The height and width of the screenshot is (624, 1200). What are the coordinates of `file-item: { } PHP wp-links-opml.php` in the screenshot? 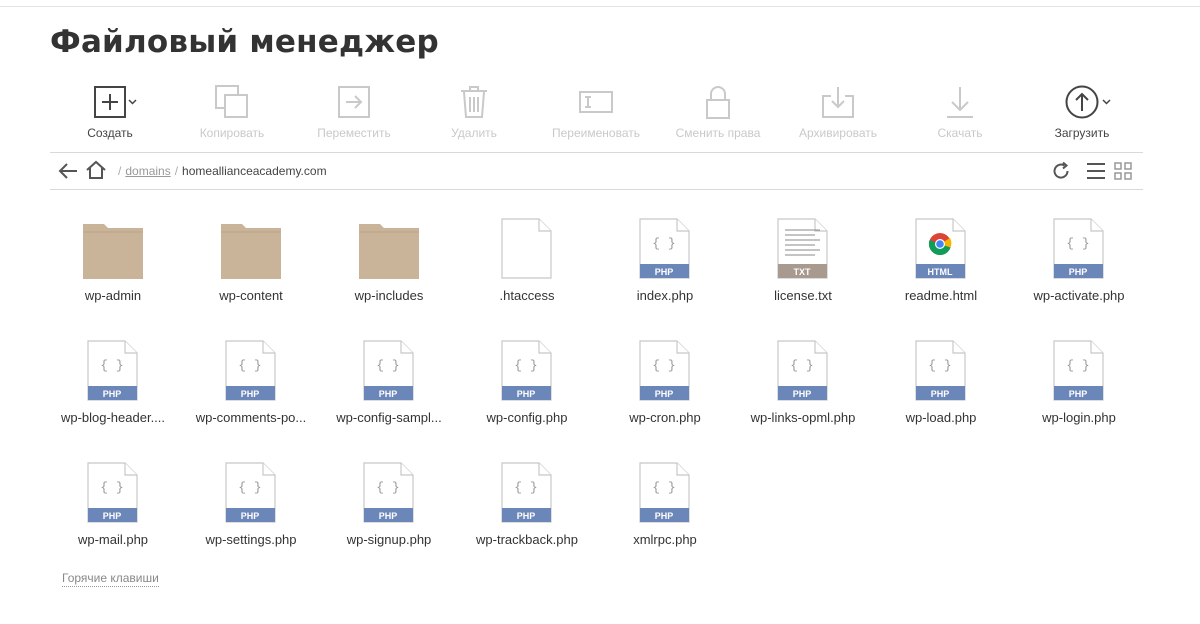 It's located at (803, 390).